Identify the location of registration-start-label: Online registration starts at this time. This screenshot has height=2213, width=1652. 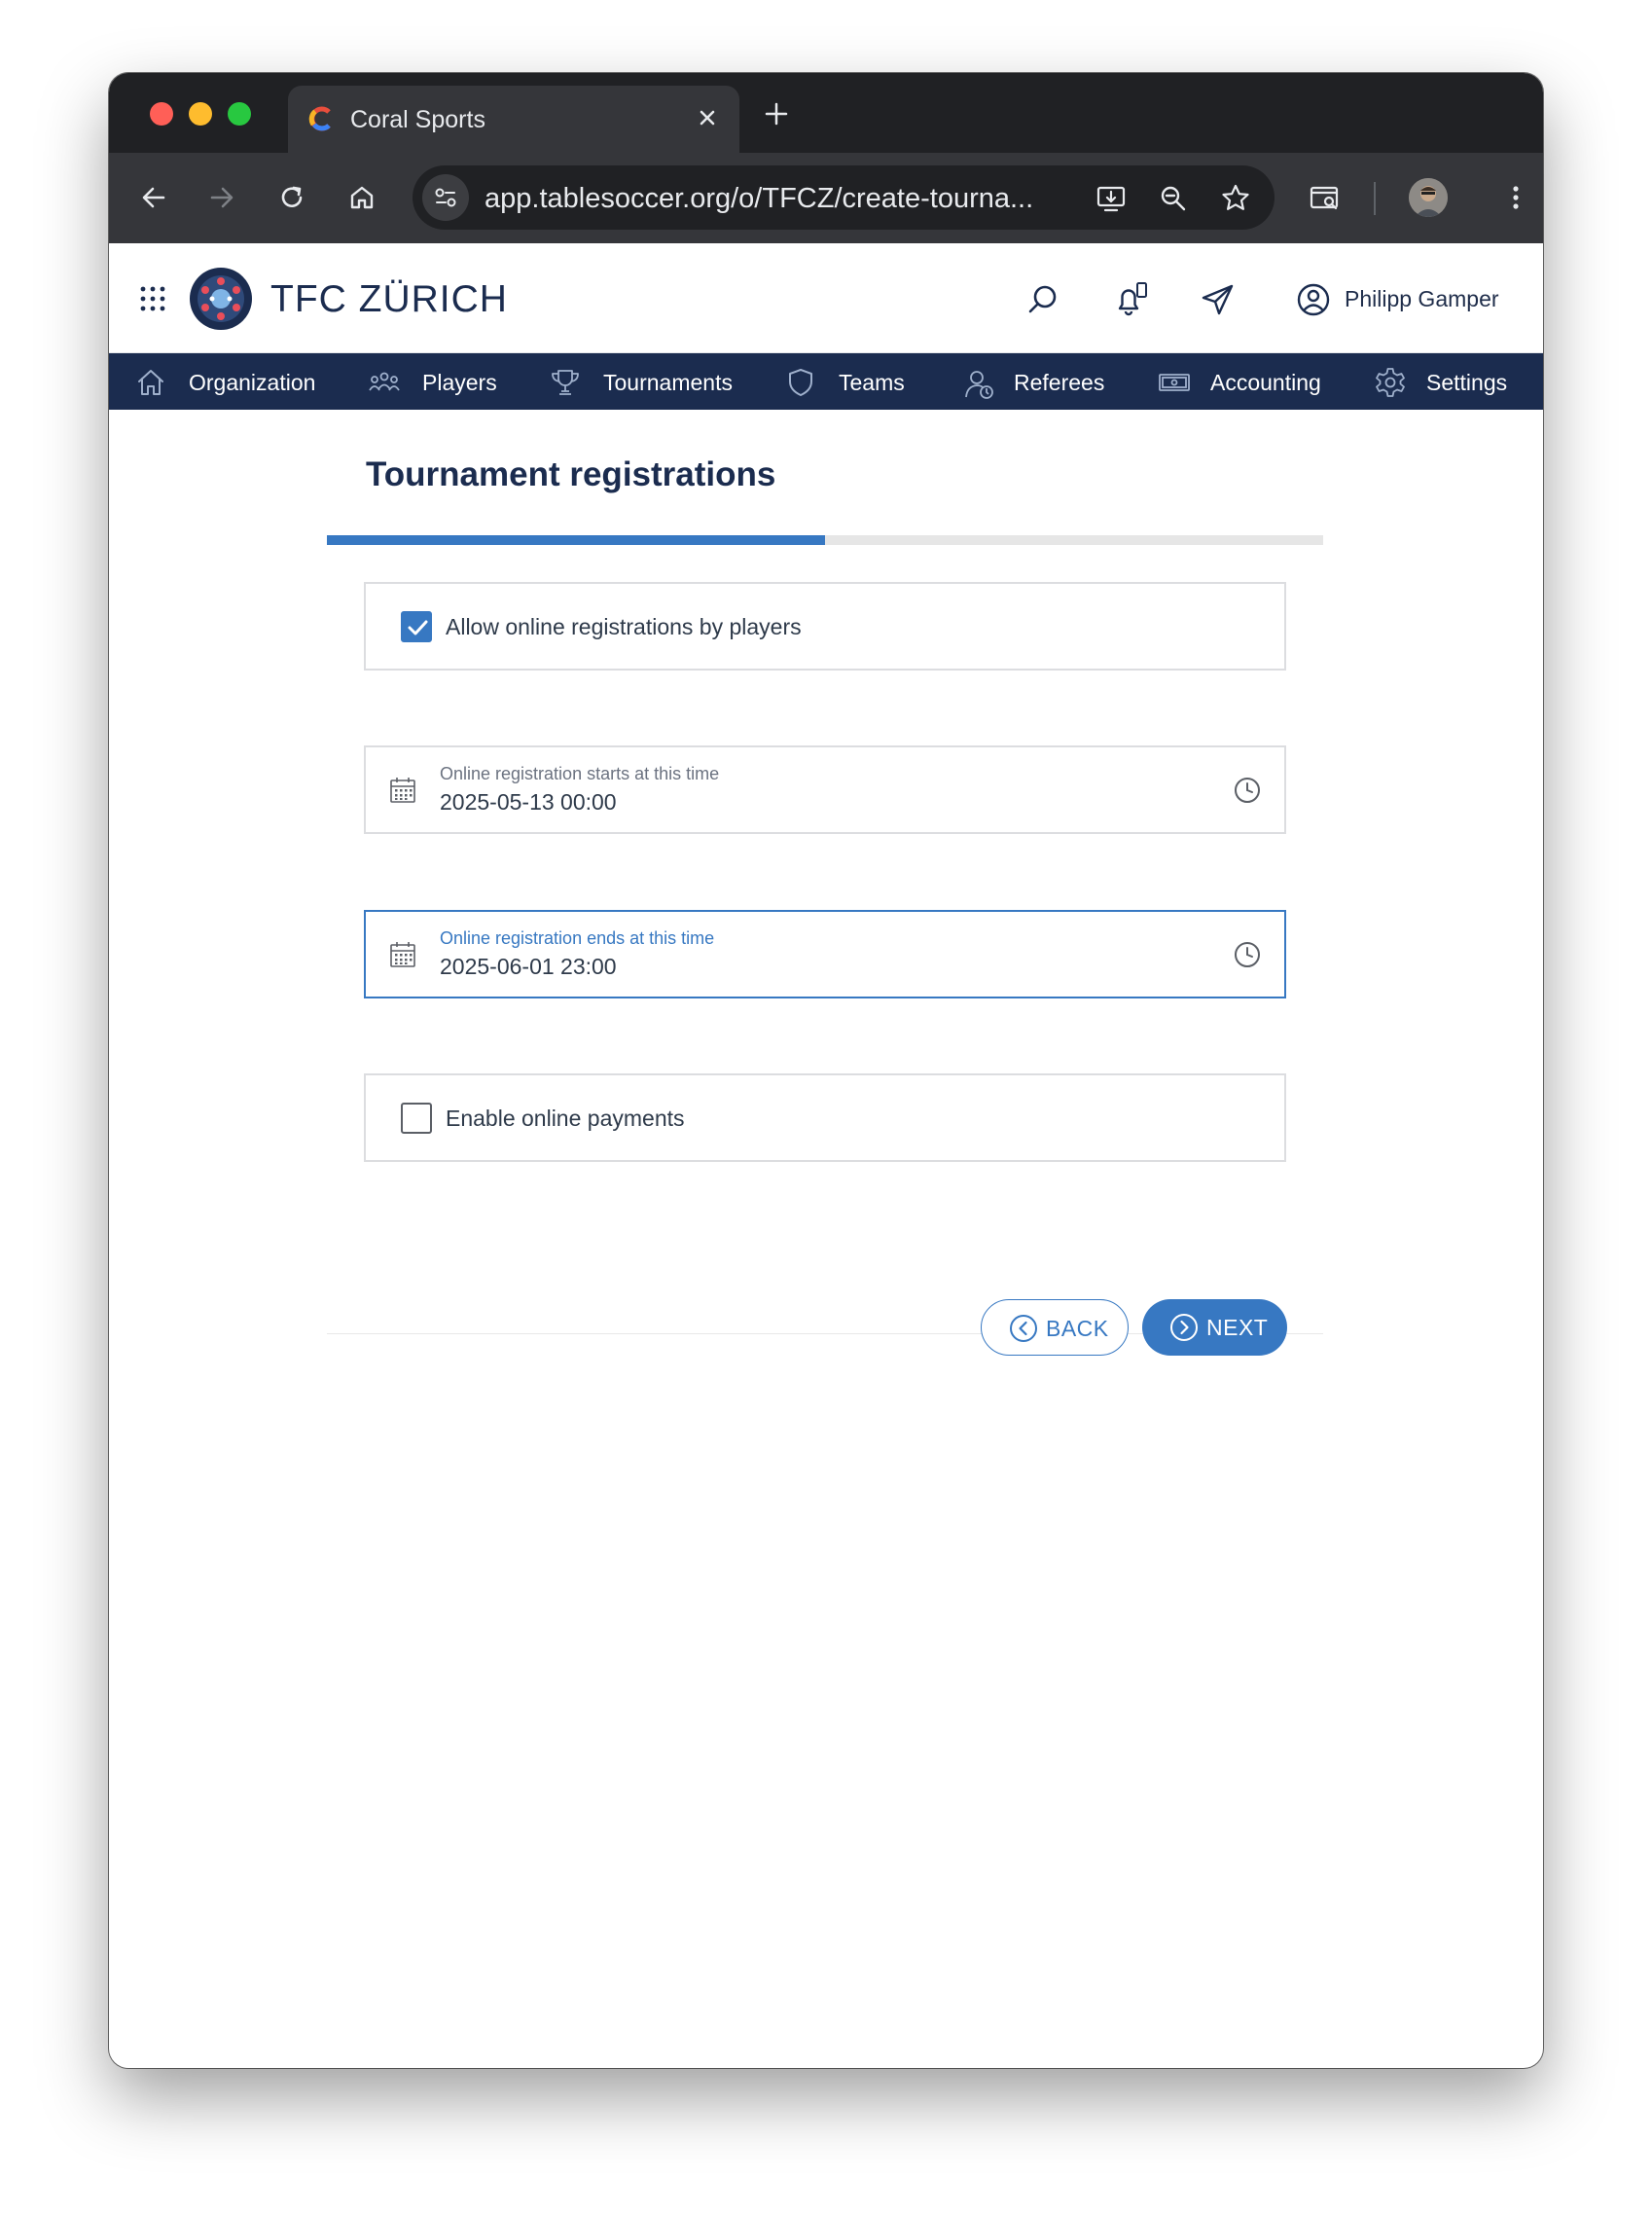
(580, 773).